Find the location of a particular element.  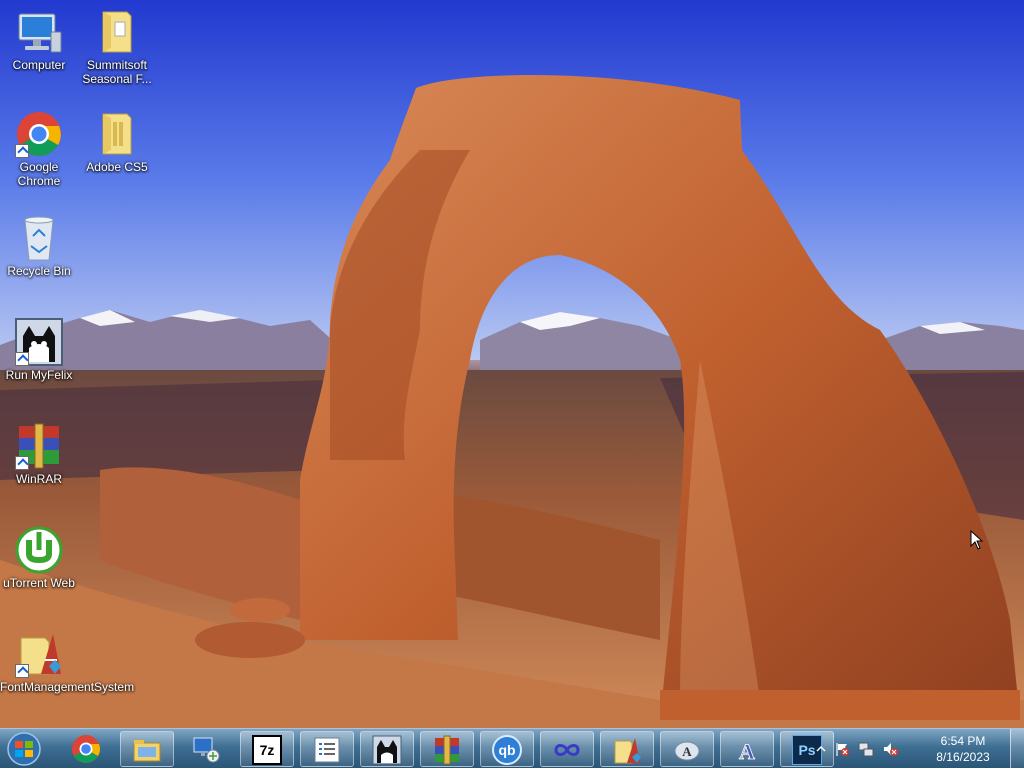

taskbar-font-management-button is located at coordinates (627, 749).